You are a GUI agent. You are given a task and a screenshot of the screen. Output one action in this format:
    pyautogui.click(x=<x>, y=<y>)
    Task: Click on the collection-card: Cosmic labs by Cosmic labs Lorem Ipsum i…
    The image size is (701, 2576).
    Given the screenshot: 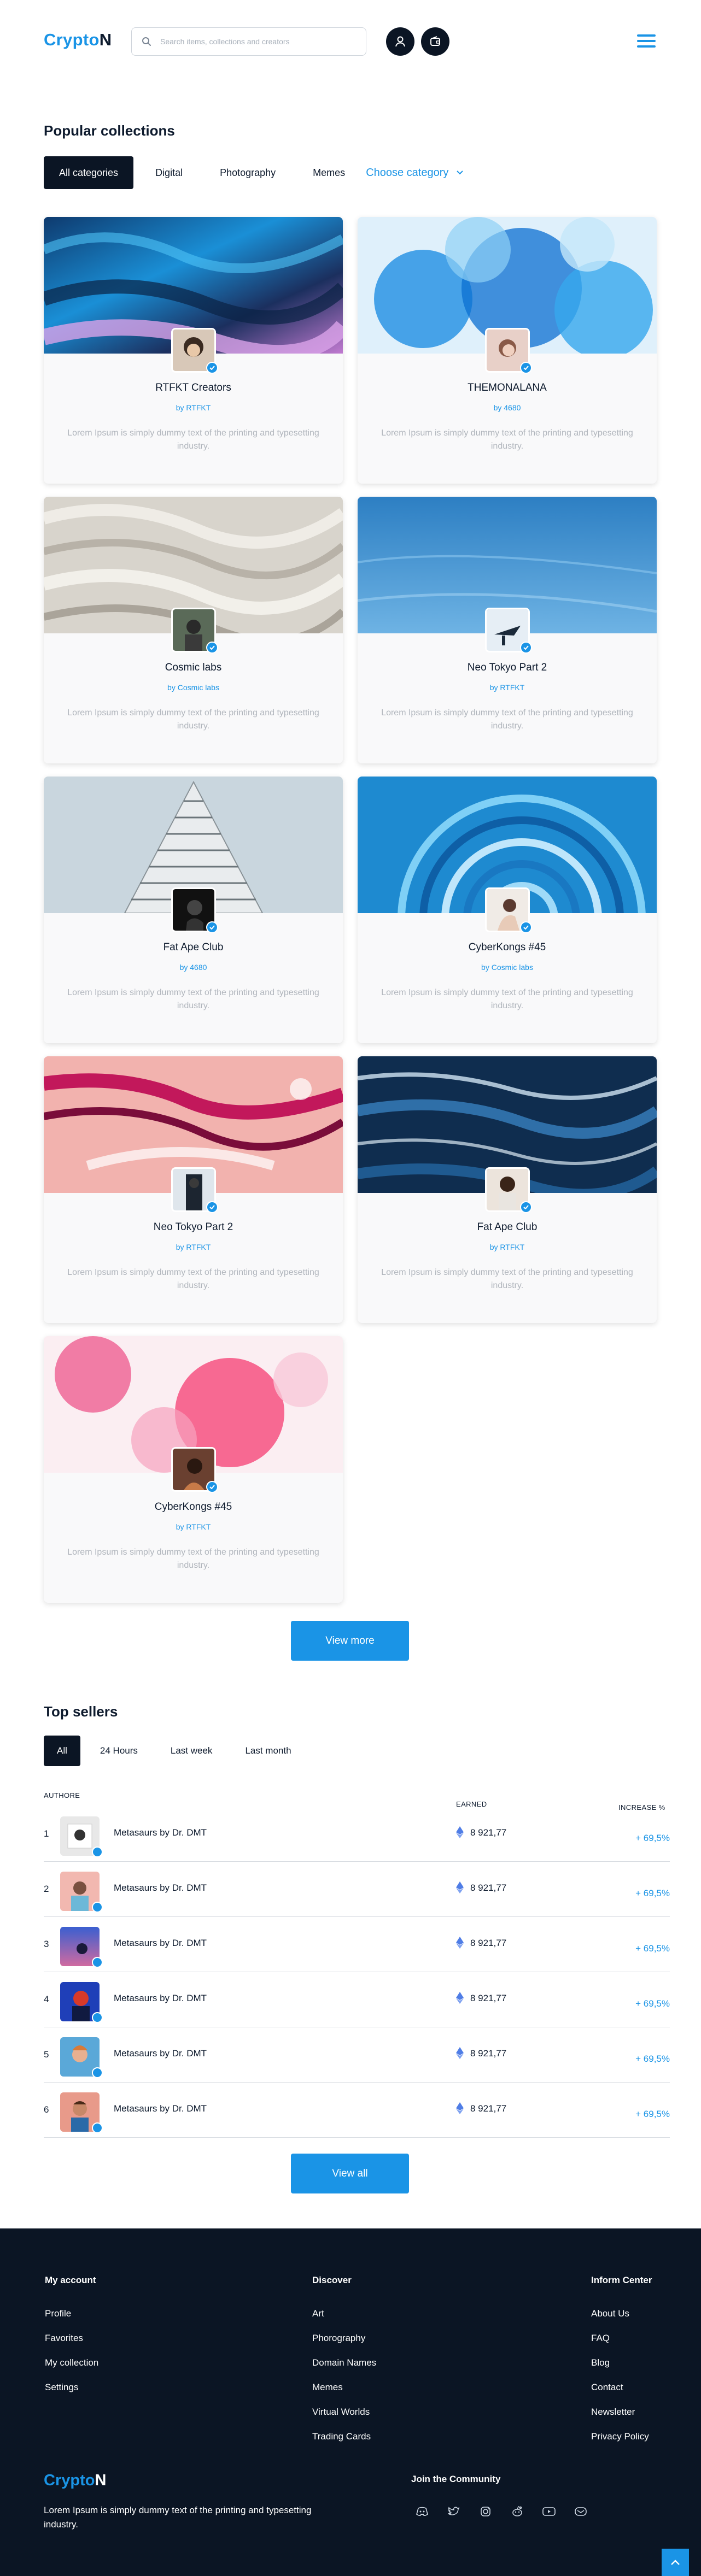 What is the action you would take?
    pyautogui.click(x=193, y=630)
    